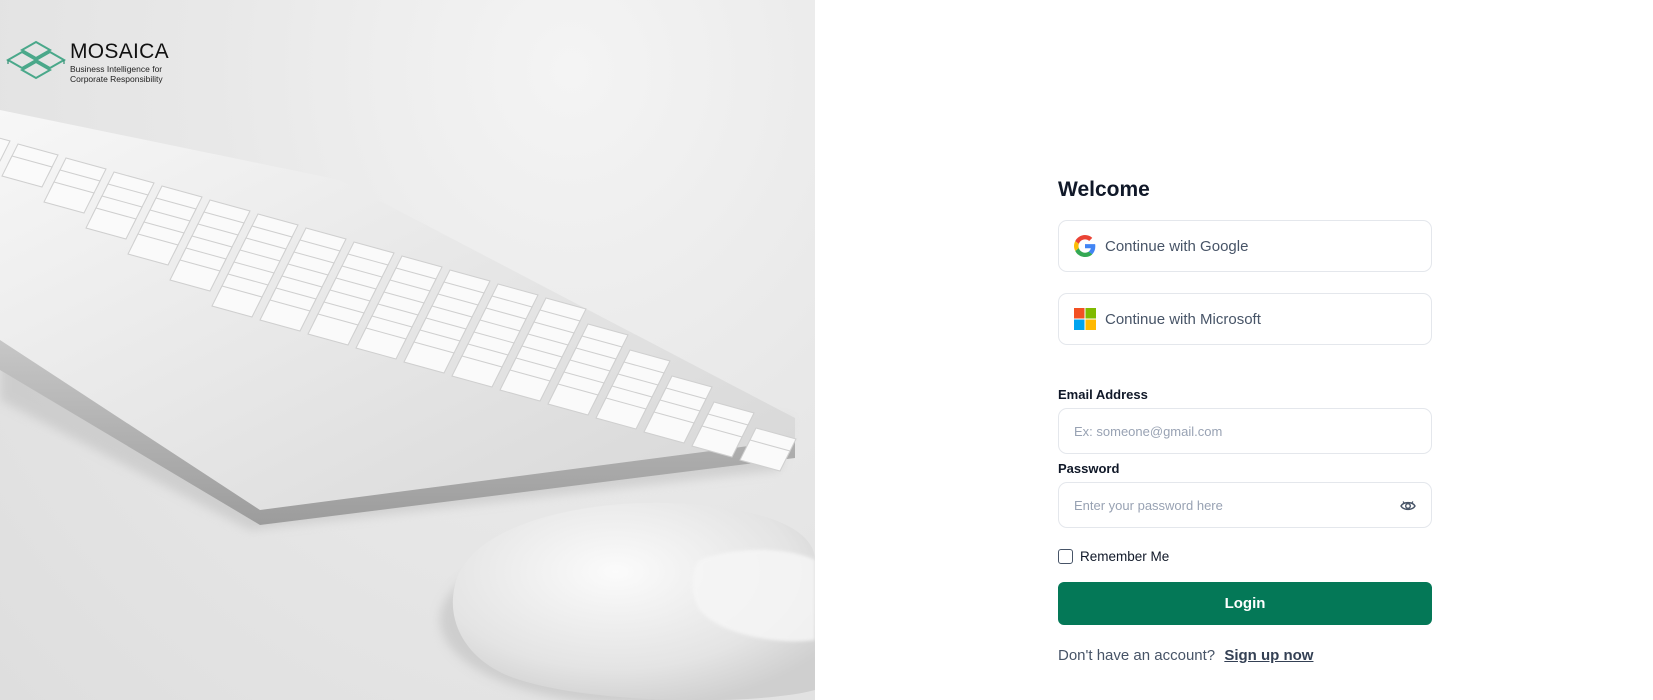  Describe the element at coordinates (1408, 506) in the screenshot. I see `eye-icon` at that location.